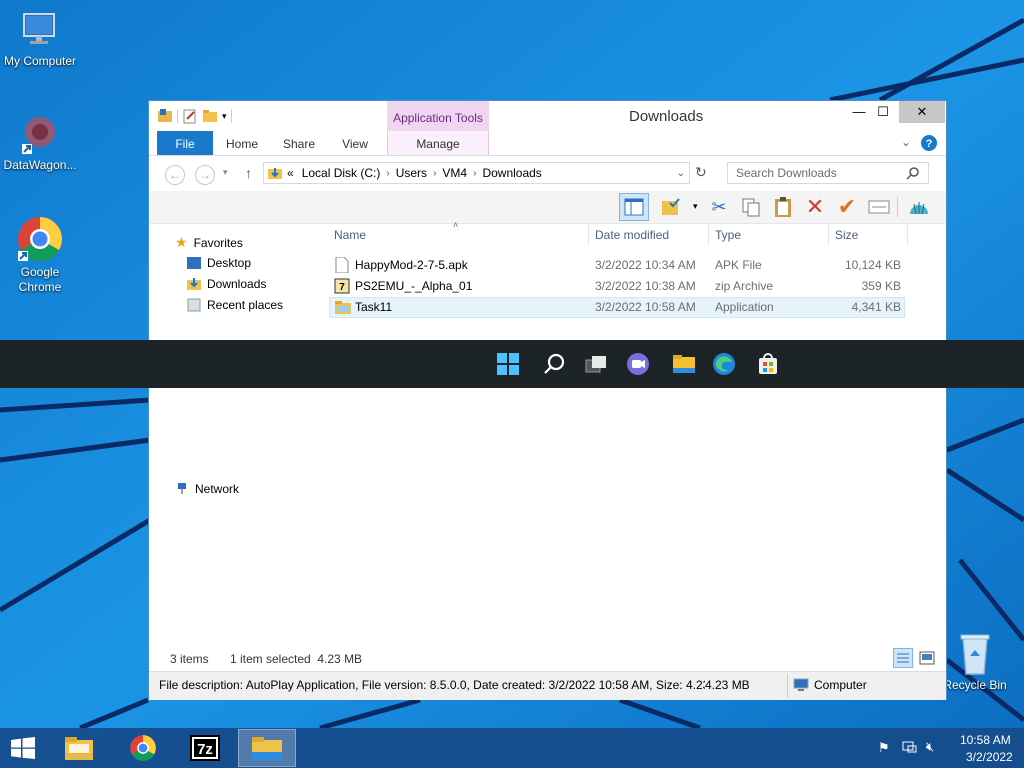 The height and width of the screenshot is (768, 1024). I want to click on details-view-icon, so click(903, 658).